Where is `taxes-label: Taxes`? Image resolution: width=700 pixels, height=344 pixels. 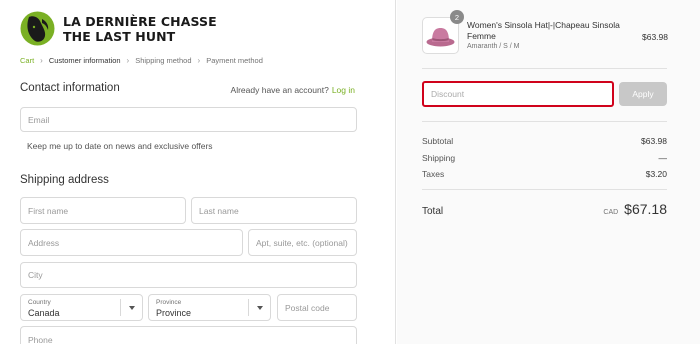 taxes-label: Taxes is located at coordinates (433, 174).